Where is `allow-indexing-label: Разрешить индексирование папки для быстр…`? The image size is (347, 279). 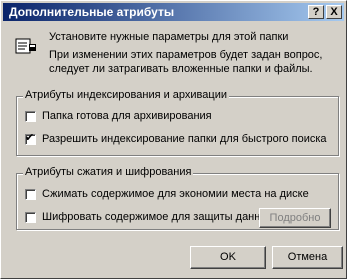 allow-indexing-label: Разрешить индексирование папки для быстр… is located at coordinates (184, 139).